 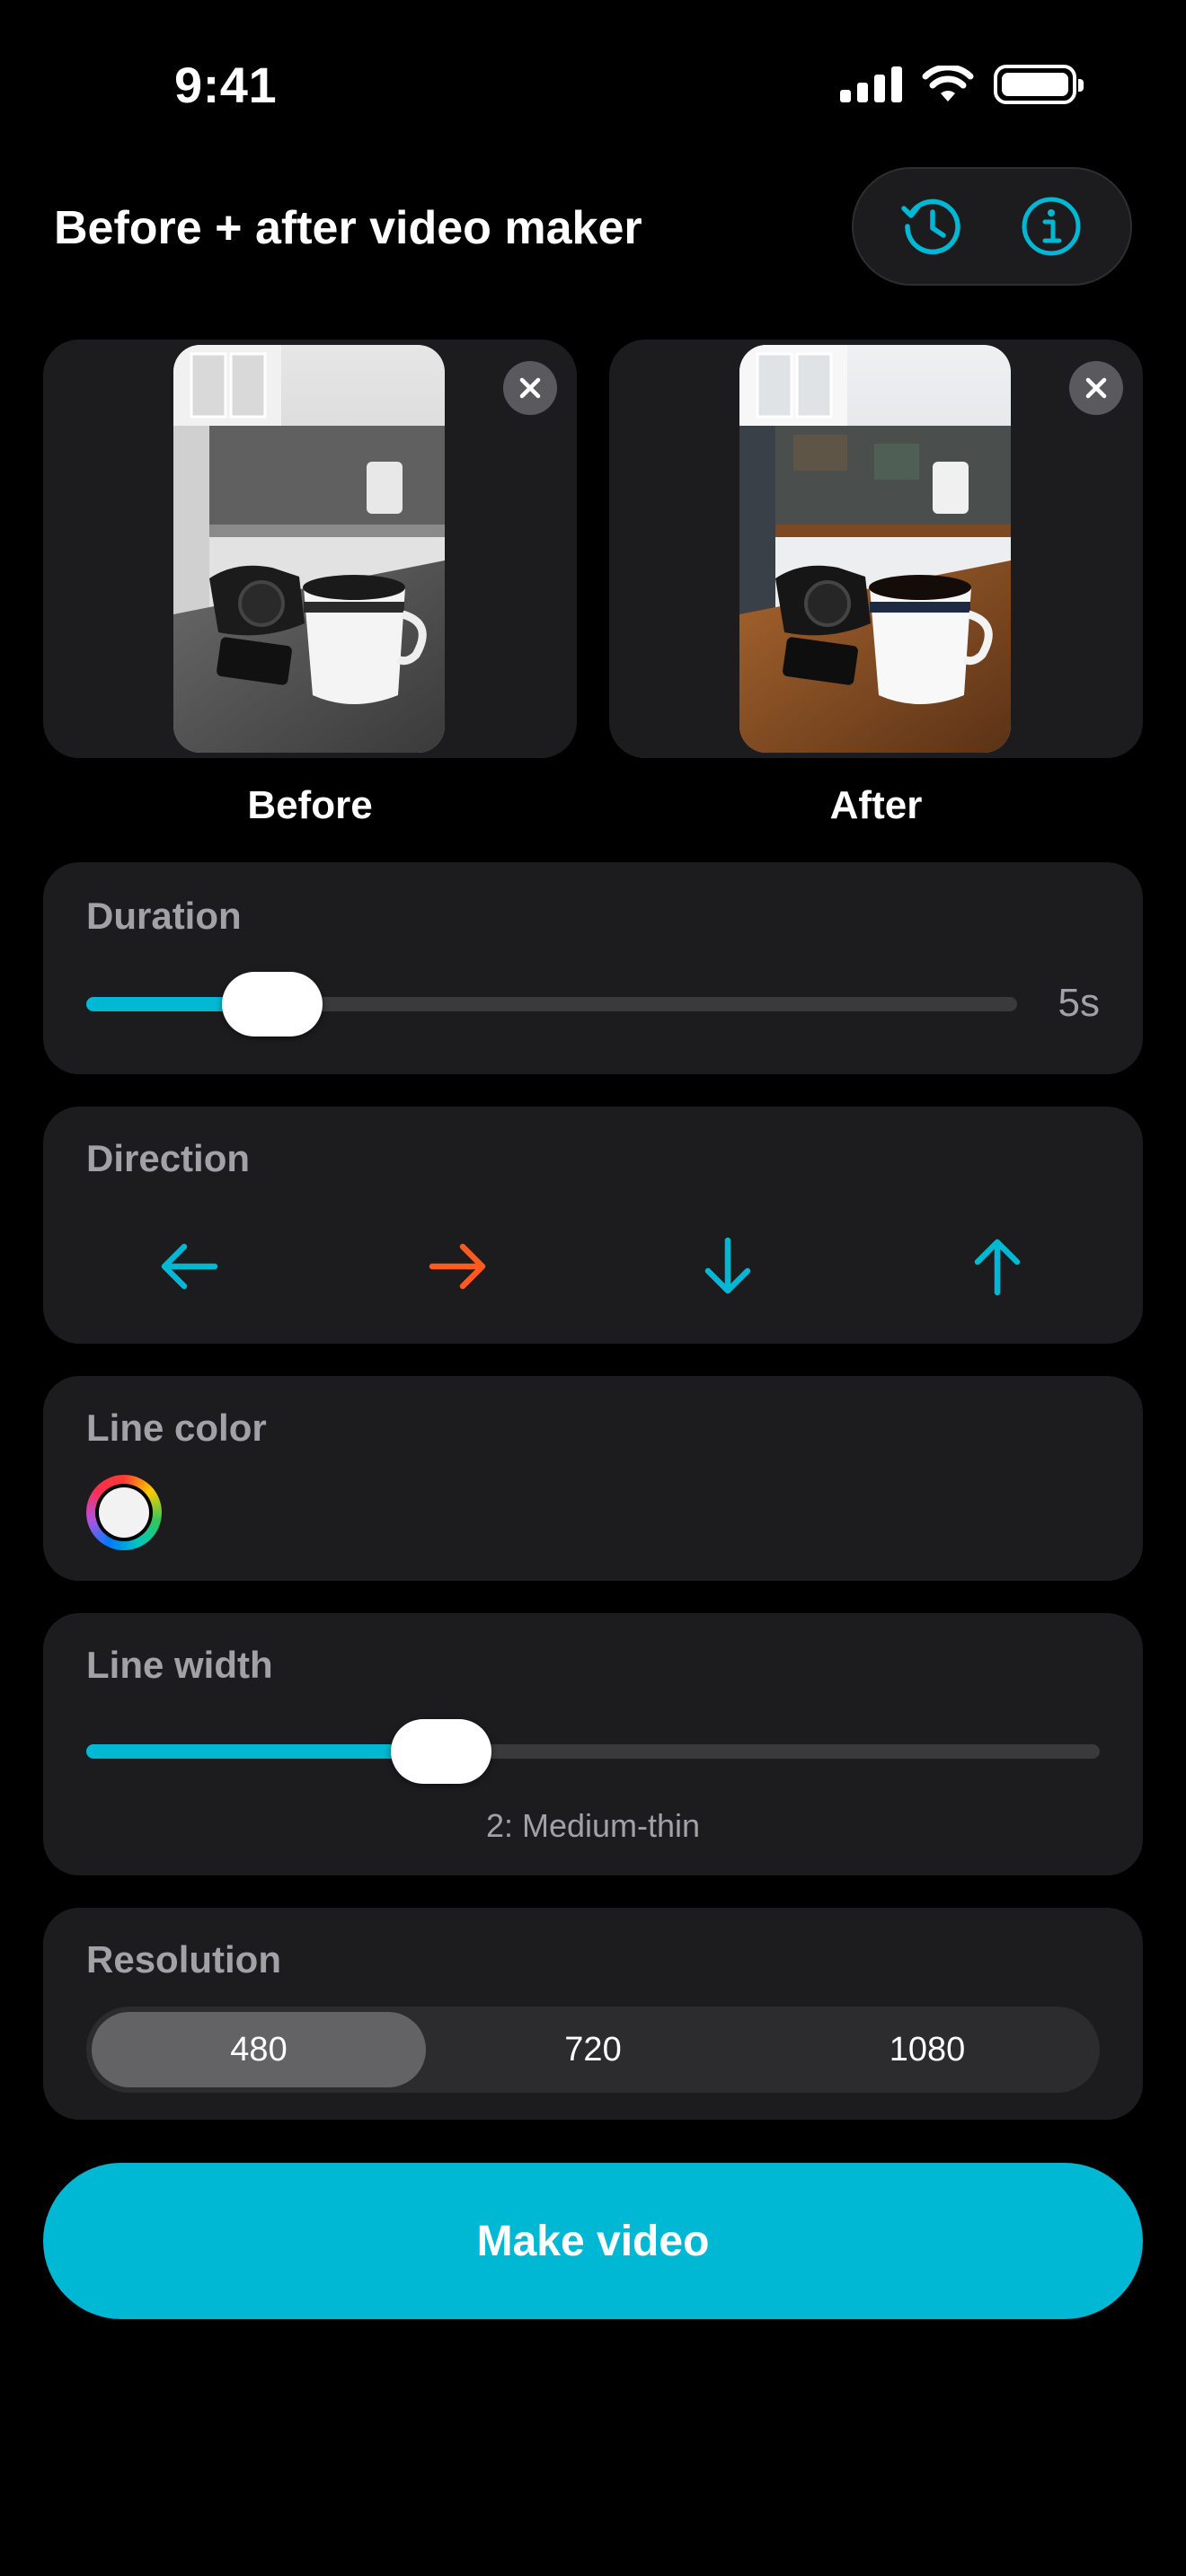 I want to click on duration-value: 5s, so click(x=1079, y=1003).